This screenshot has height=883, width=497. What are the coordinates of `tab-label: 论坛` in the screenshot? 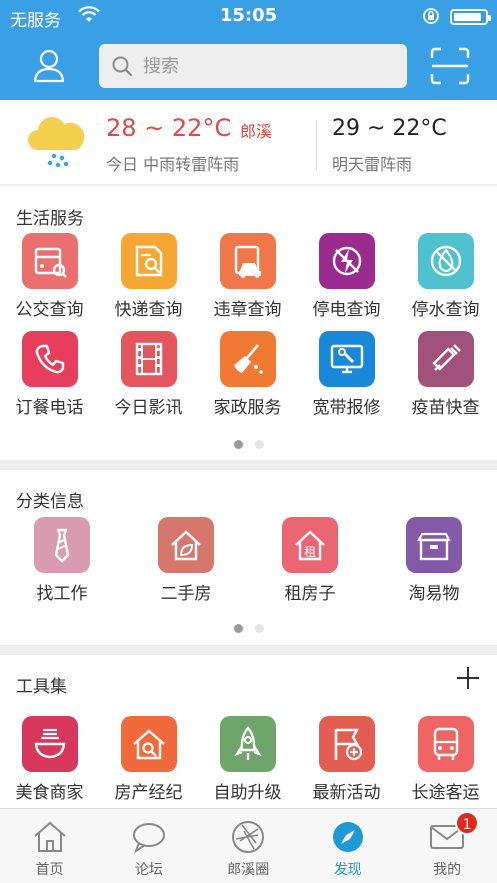 It's located at (148, 870).